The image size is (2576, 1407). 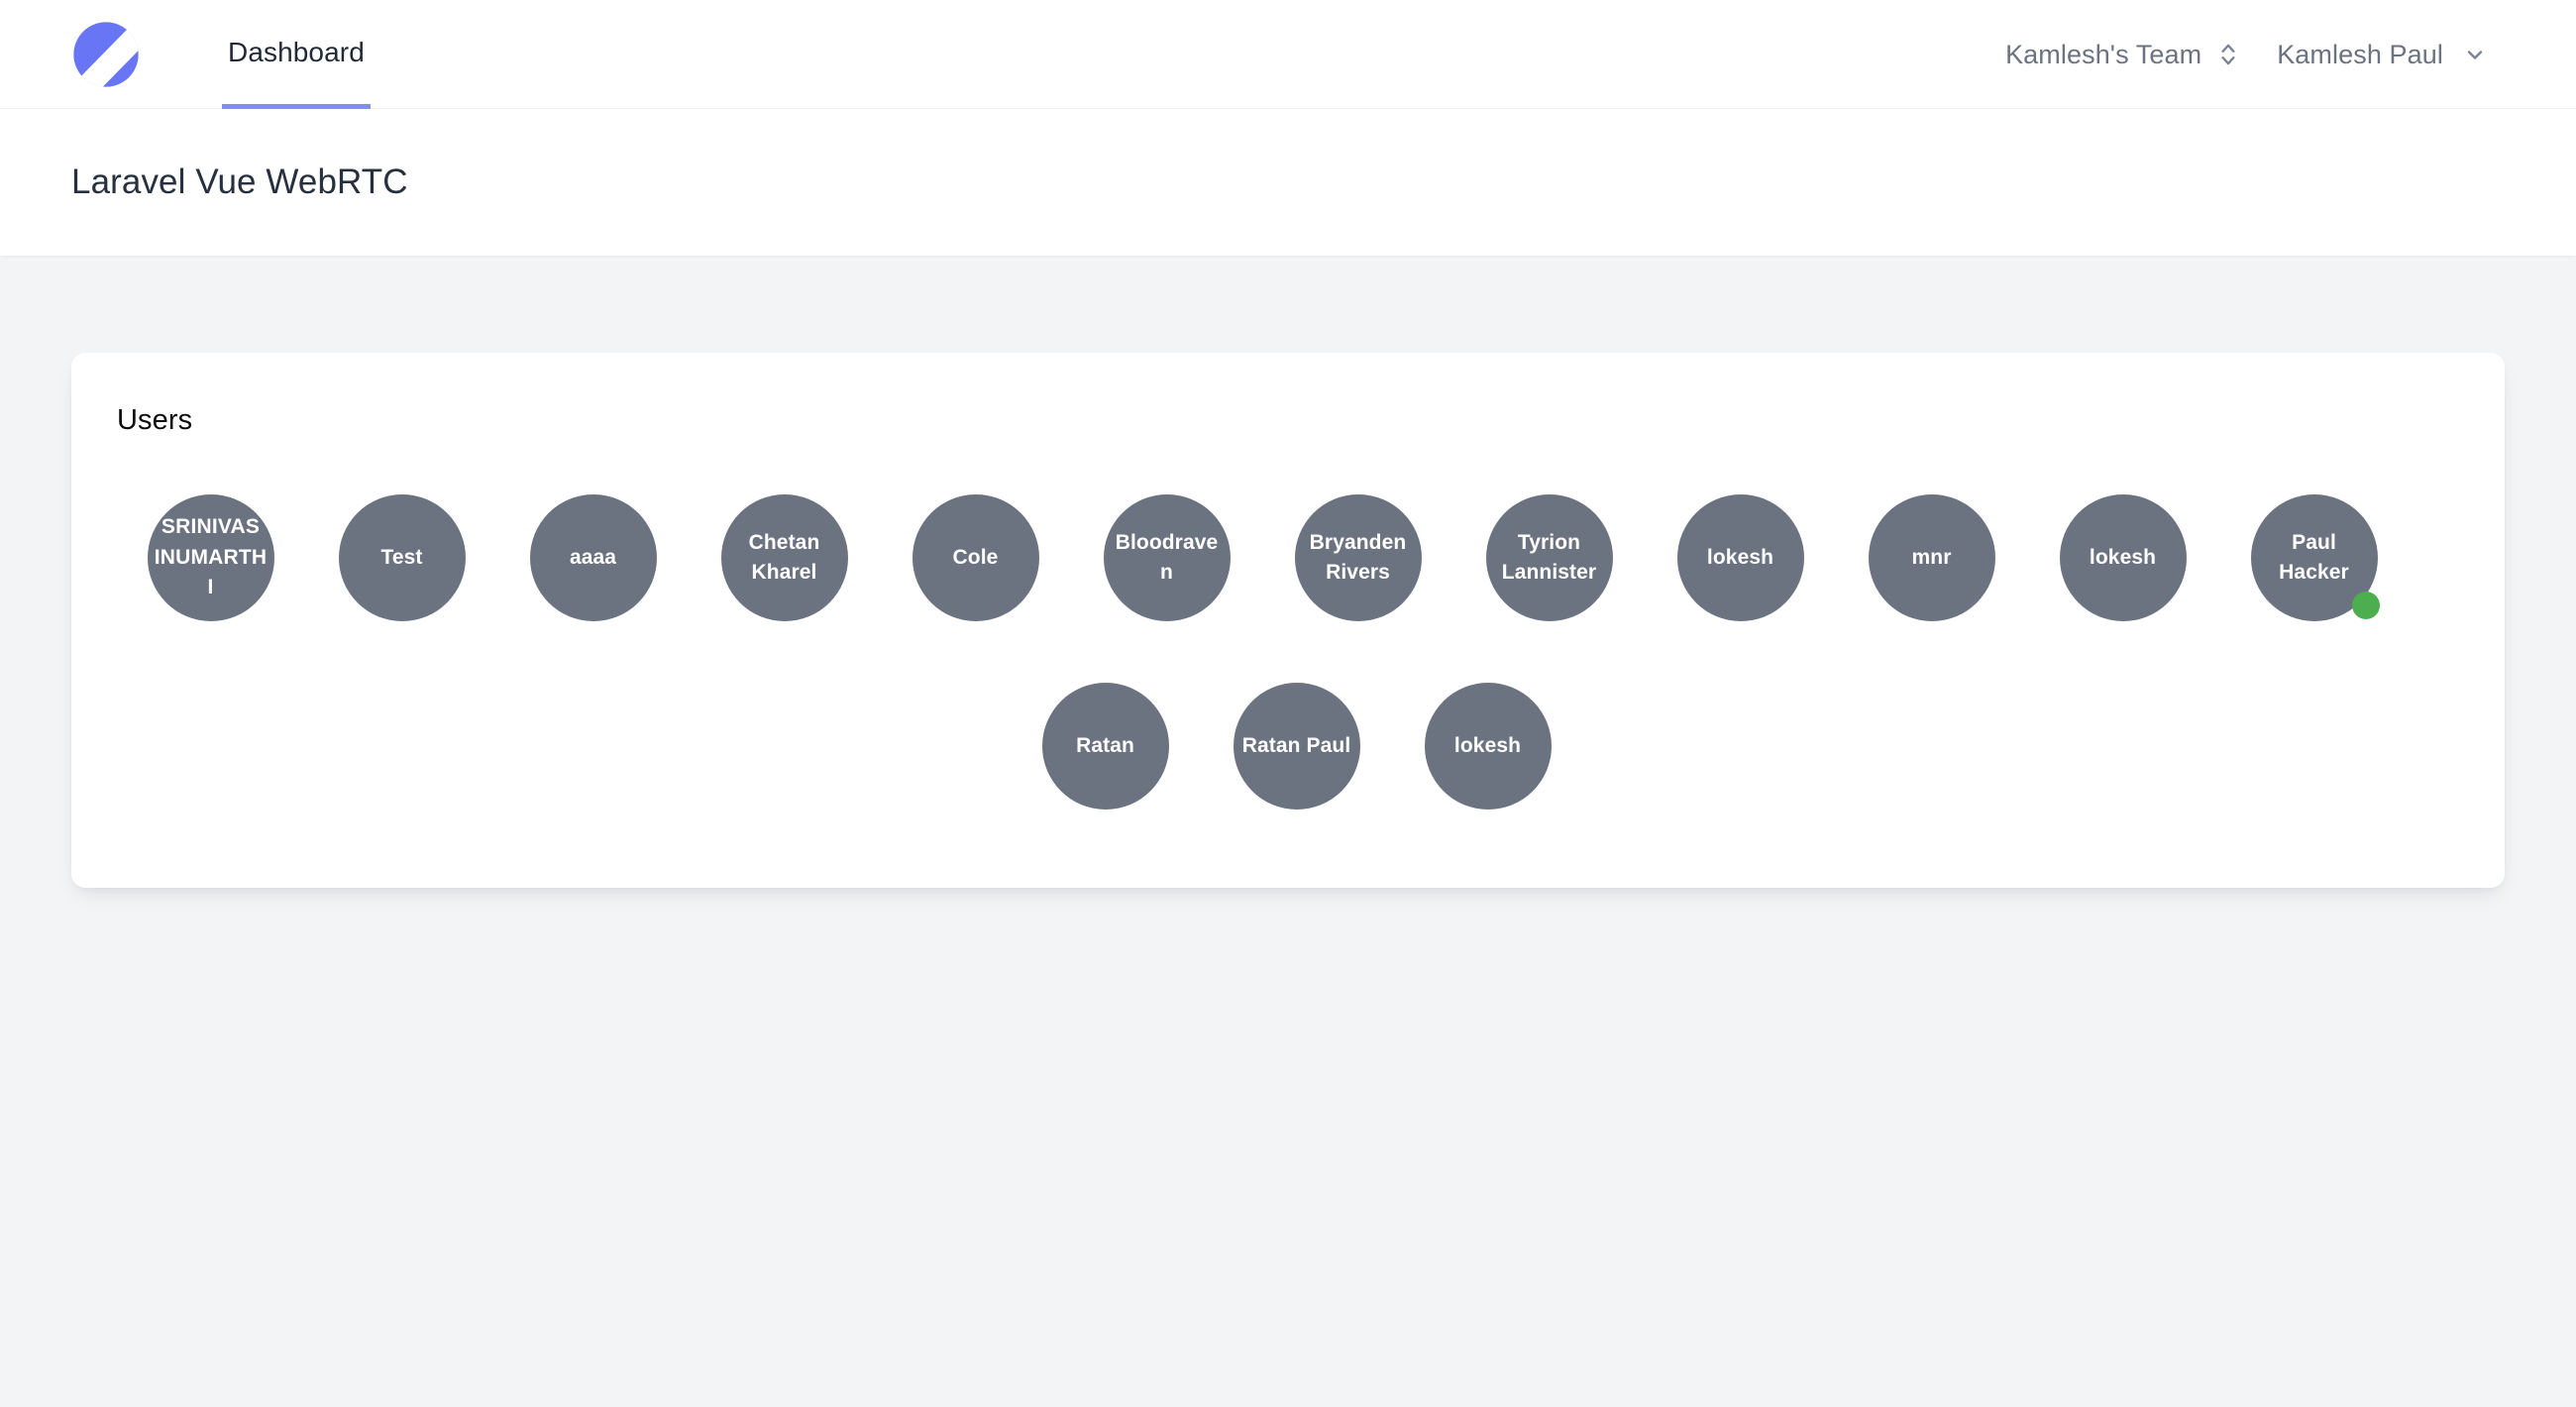 I want to click on nav-link-dashboard: Dashboard, so click(x=296, y=54).